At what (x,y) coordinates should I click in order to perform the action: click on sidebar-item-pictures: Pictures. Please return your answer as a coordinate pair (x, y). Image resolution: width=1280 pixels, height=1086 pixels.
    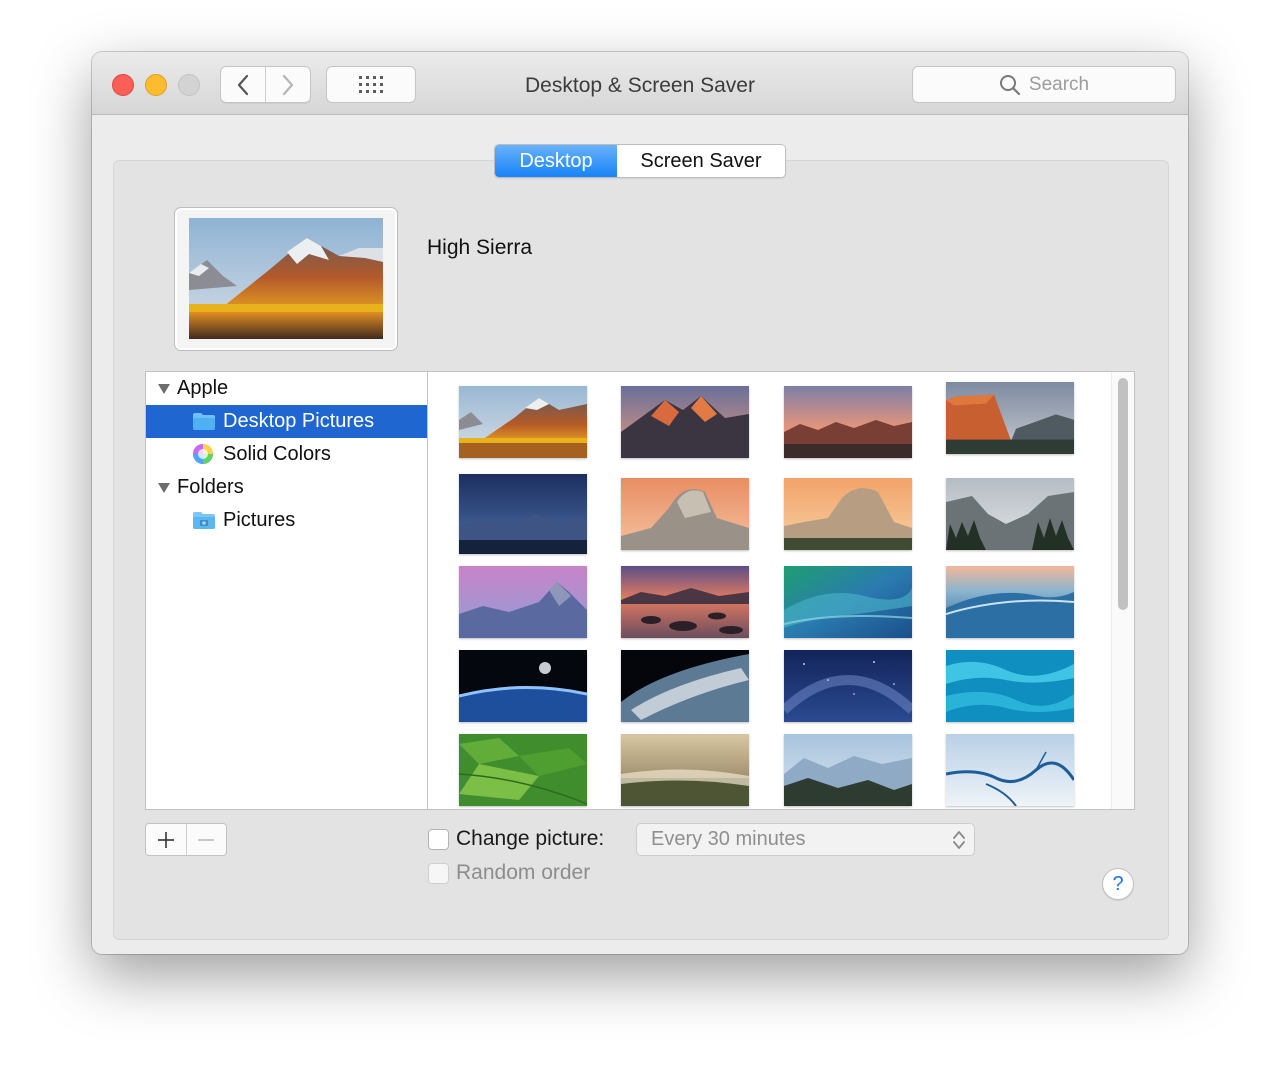
    Looking at the image, I should click on (286, 520).